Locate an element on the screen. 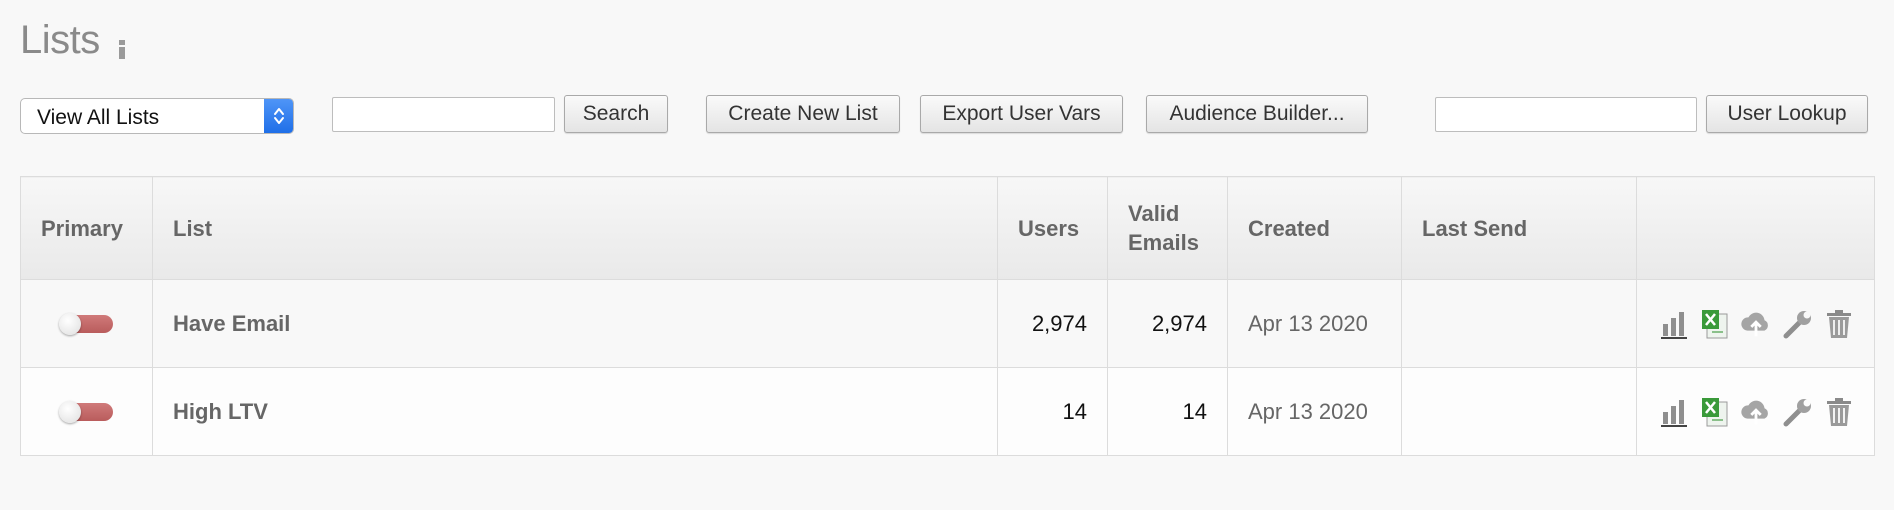 The image size is (1894, 510). cell-valid-emails: 2,974 is located at coordinates (1167, 323).